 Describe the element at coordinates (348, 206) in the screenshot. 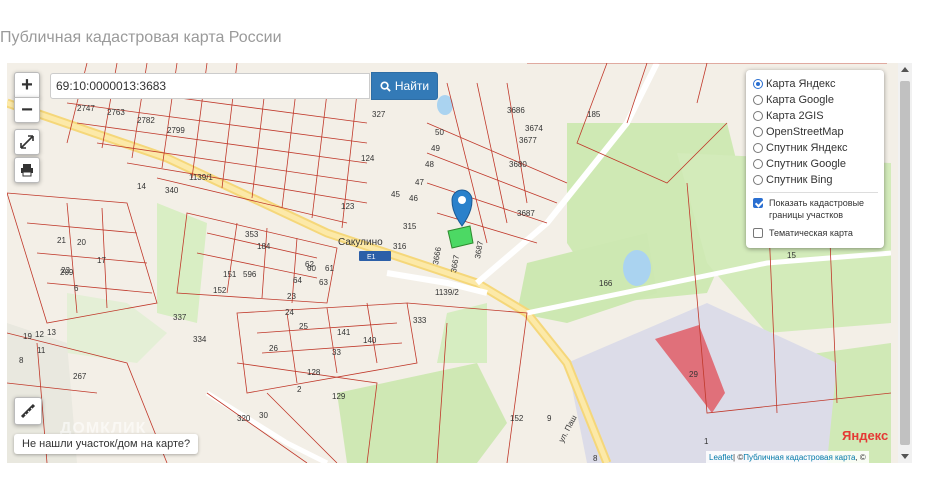

I see `parcel-number: 123` at that location.